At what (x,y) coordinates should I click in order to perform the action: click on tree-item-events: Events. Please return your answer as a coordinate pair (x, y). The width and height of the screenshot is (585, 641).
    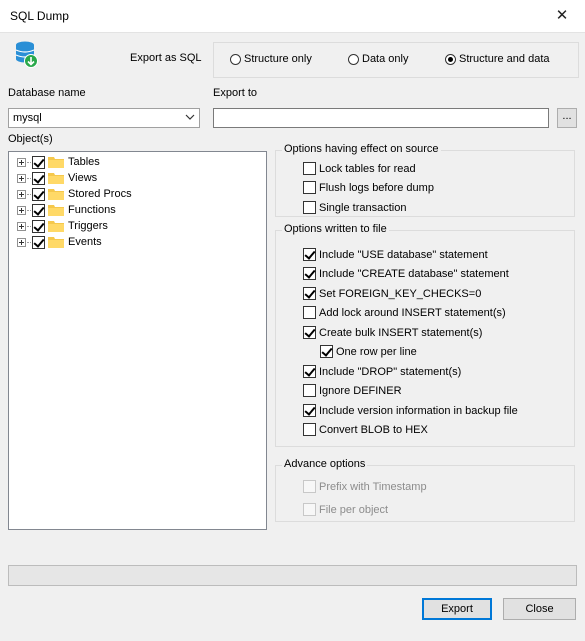
    Looking at the image, I should click on (59, 242).